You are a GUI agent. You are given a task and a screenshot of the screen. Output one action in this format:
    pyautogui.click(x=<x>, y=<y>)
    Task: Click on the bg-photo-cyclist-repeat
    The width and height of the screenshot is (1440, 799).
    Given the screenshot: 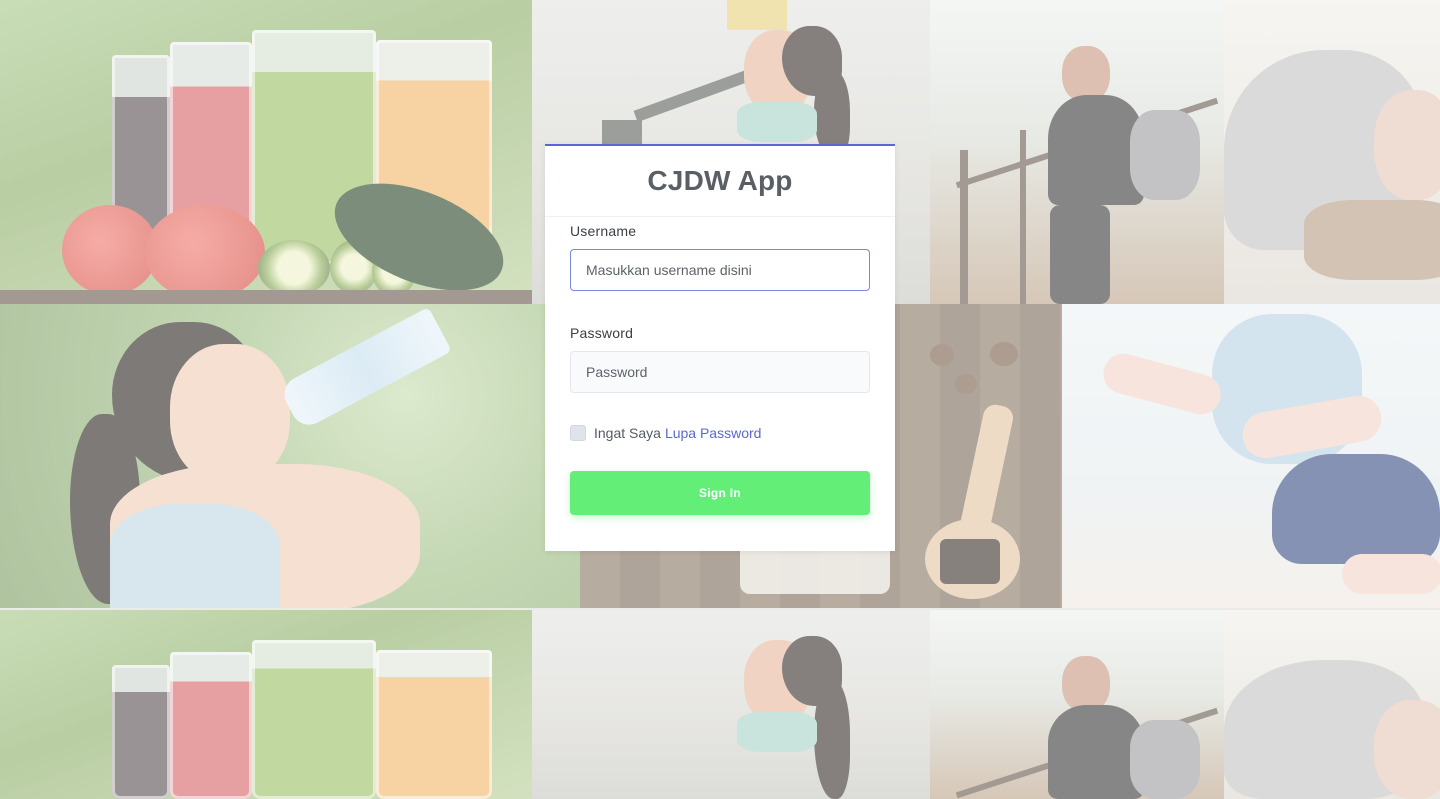 What is the action you would take?
    pyautogui.click(x=1077, y=704)
    